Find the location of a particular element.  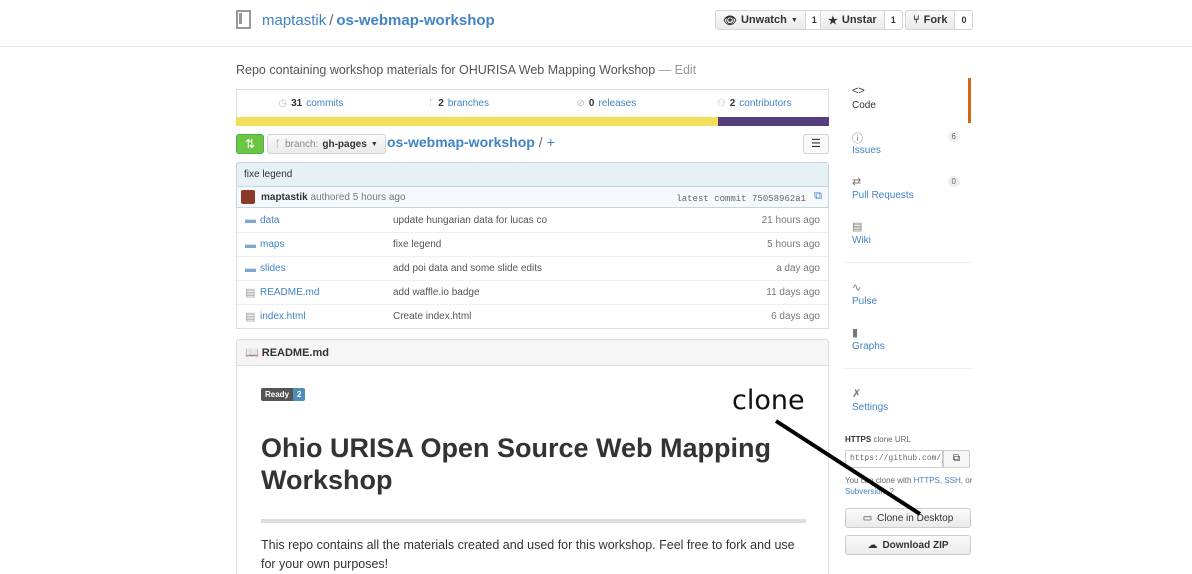

book-icon: 📖 is located at coordinates (252, 353).